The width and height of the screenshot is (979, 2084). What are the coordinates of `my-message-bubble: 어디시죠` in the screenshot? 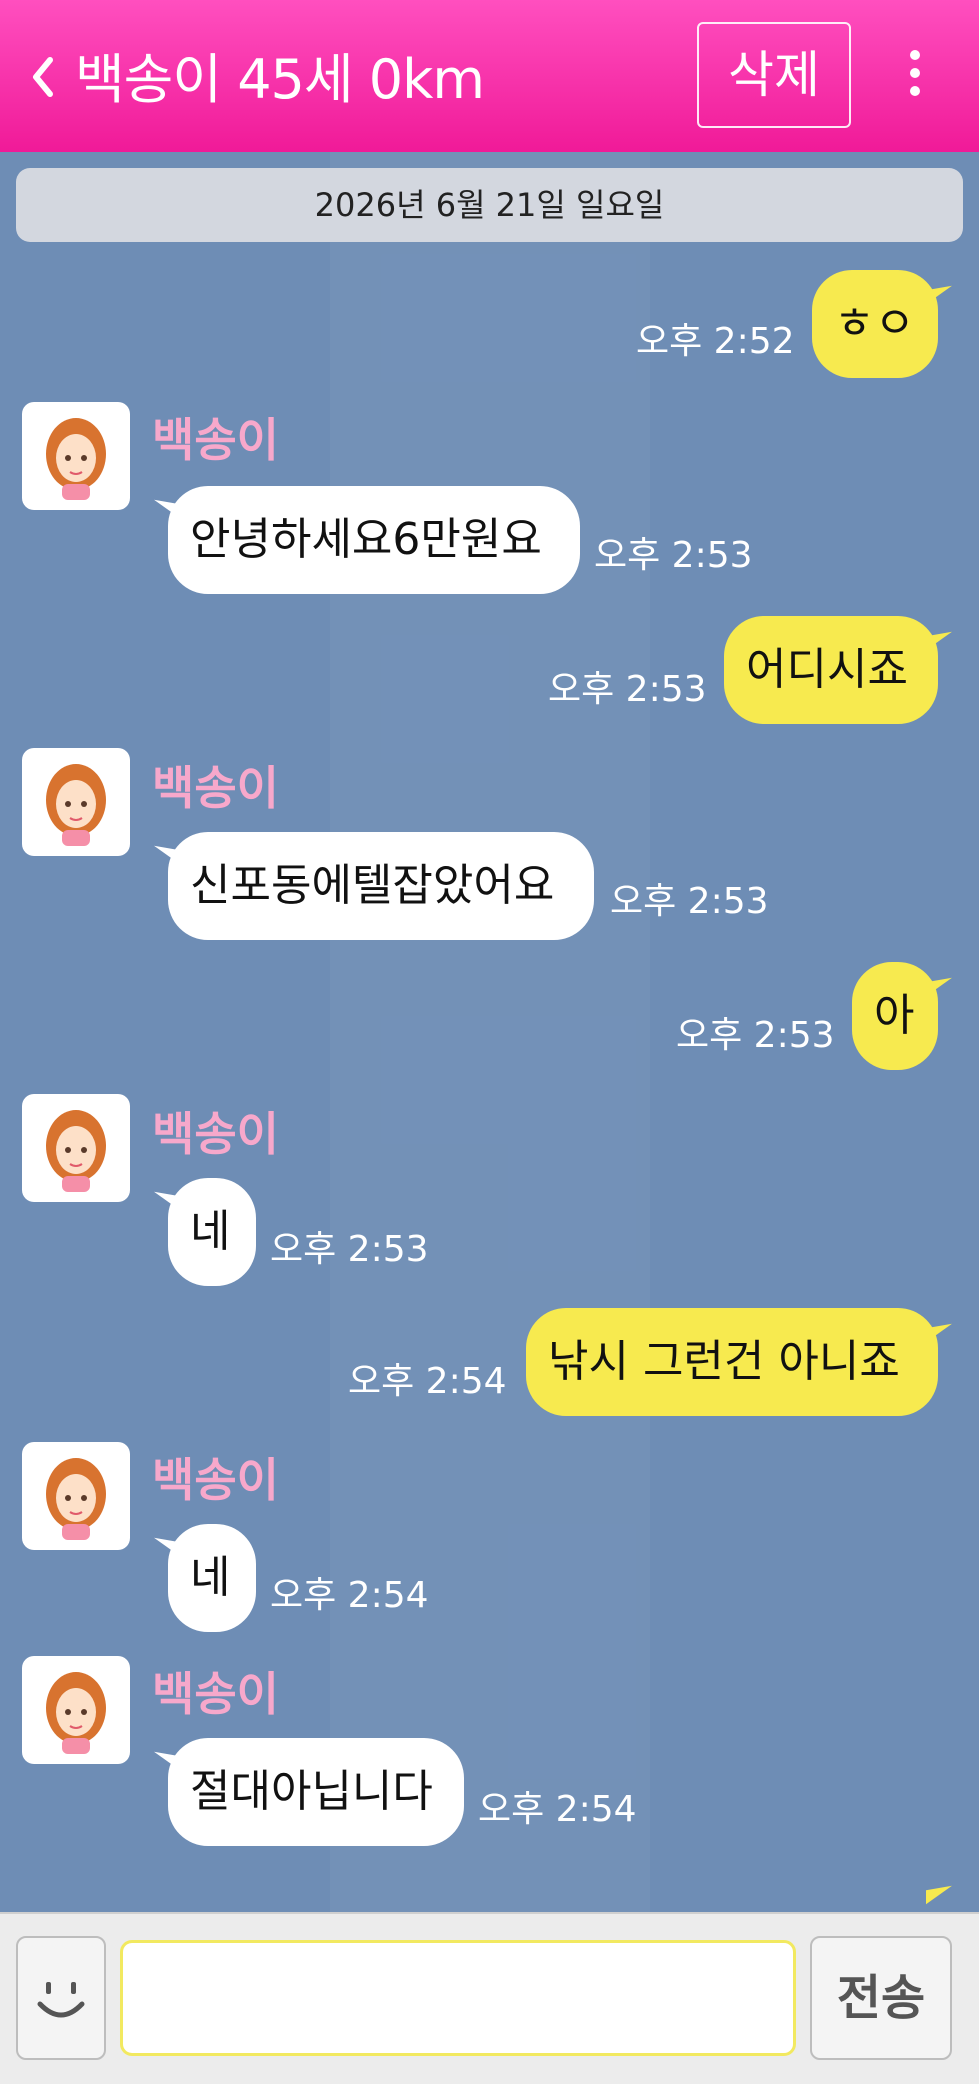 It's located at (831, 670).